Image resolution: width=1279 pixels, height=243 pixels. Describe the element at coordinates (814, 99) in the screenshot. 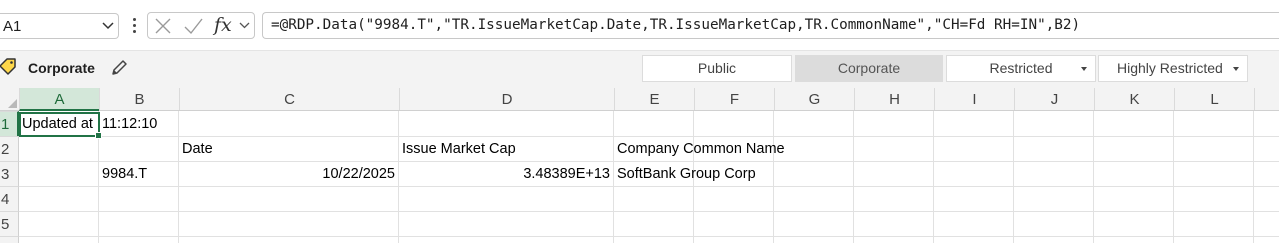

I see `column-header-g: G` at that location.